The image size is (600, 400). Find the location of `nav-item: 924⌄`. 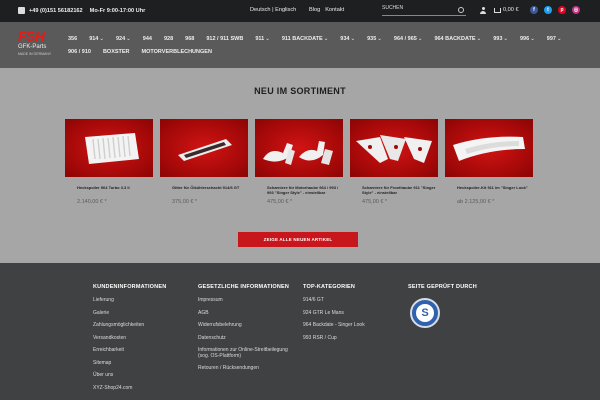

nav-item: 924⌄ is located at coordinates (123, 39).